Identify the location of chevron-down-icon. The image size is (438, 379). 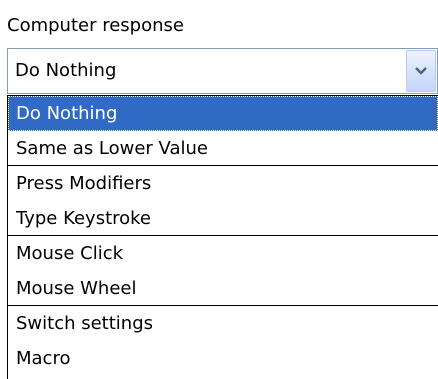
(421, 71).